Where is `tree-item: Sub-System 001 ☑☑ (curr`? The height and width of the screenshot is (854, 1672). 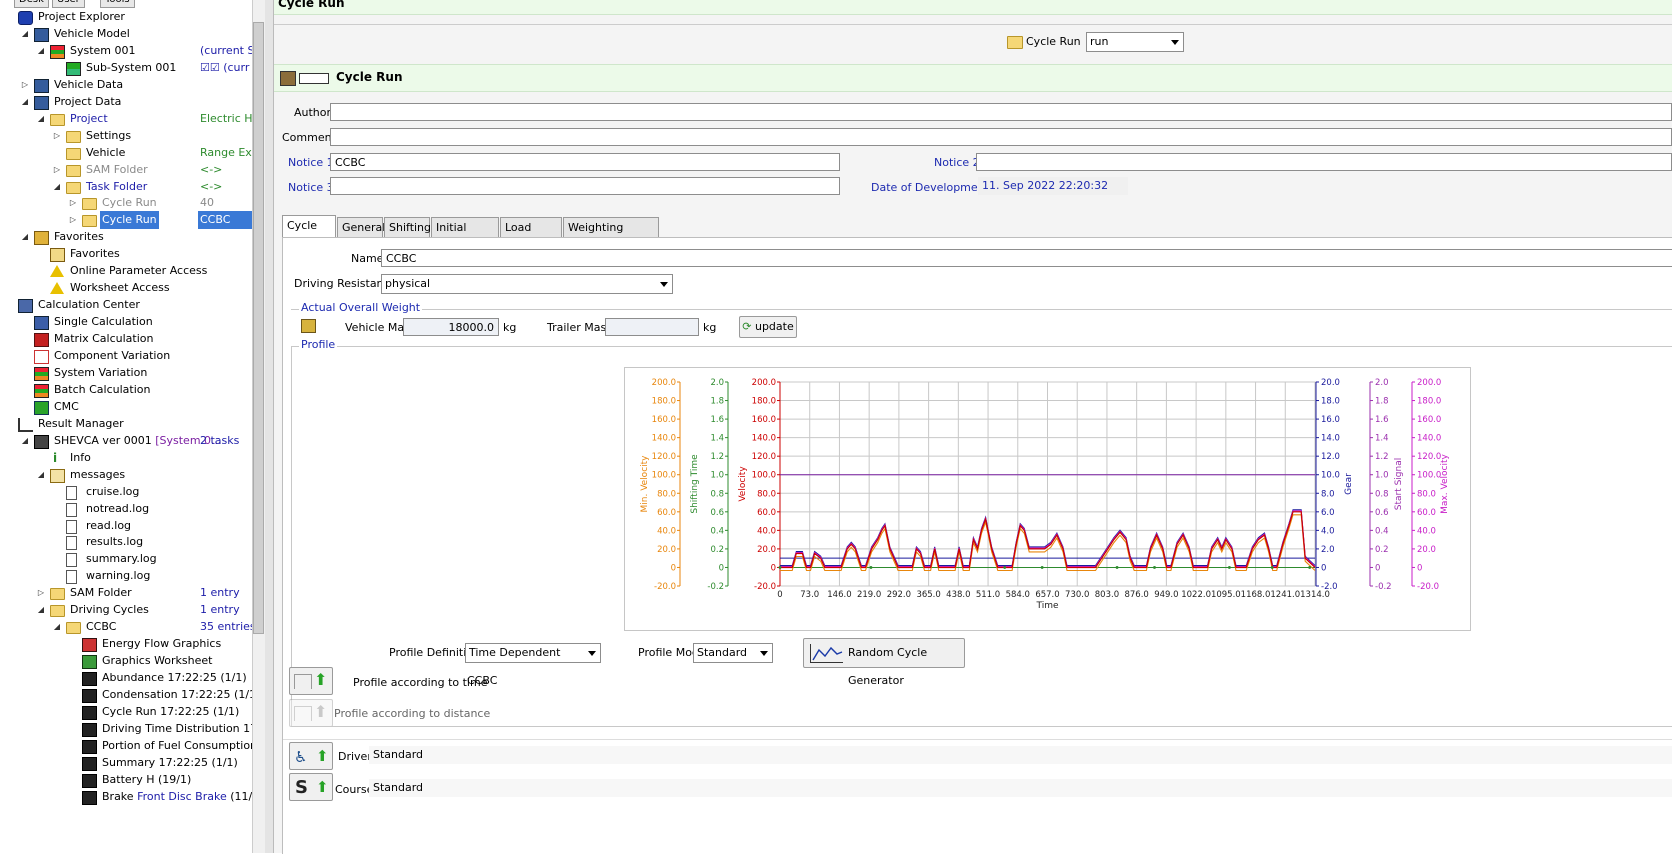
tree-item: Sub-System 001 ☑☑ (curr is located at coordinates (126, 68).